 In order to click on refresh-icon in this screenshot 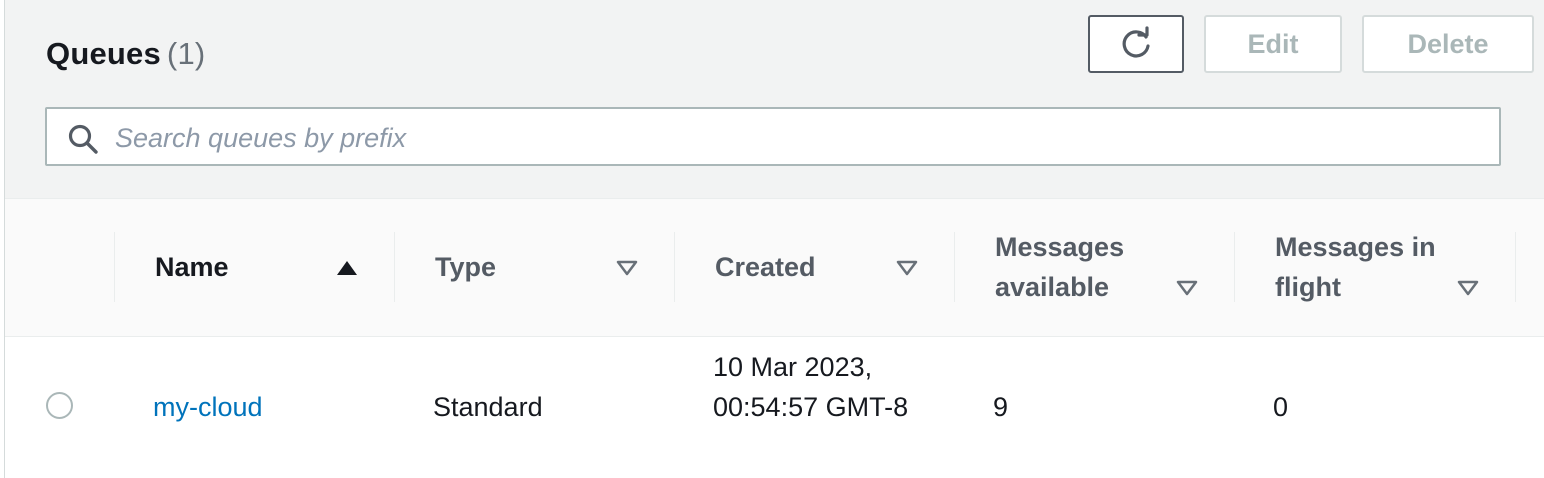, I will do `click(1136, 42)`.